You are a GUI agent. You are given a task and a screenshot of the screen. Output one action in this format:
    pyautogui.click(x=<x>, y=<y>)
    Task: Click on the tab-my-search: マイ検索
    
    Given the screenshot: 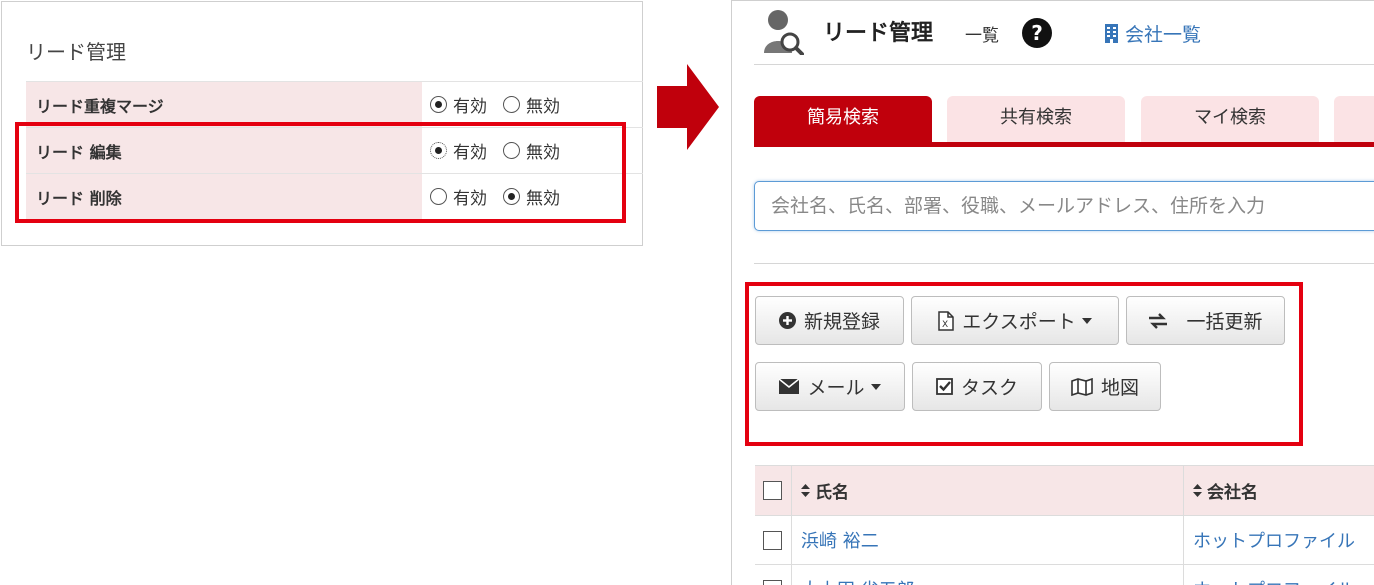 What is the action you would take?
    pyautogui.click(x=1230, y=120)
    